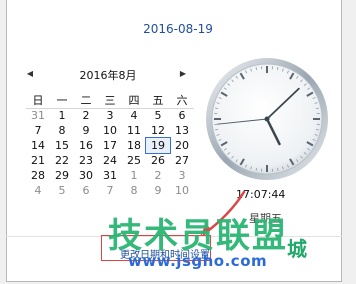  I want to click on calendar-day: 17, so click(110, 145).